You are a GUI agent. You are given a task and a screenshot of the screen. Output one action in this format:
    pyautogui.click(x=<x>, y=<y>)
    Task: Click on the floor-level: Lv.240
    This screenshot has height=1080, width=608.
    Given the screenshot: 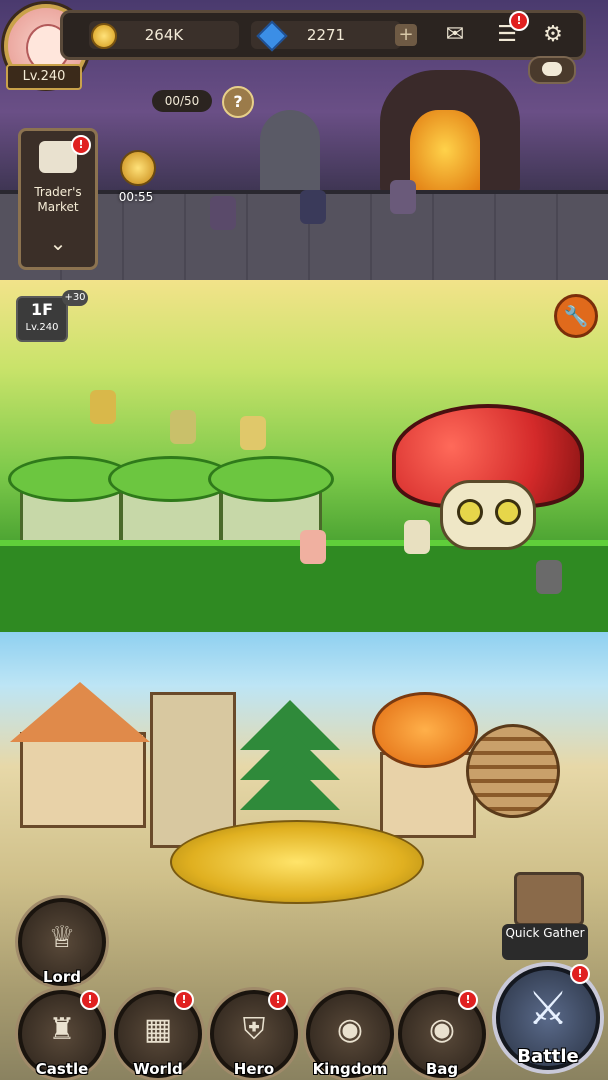 What is the action you would take?
    pyautogui.click(x=42, y=327)
    